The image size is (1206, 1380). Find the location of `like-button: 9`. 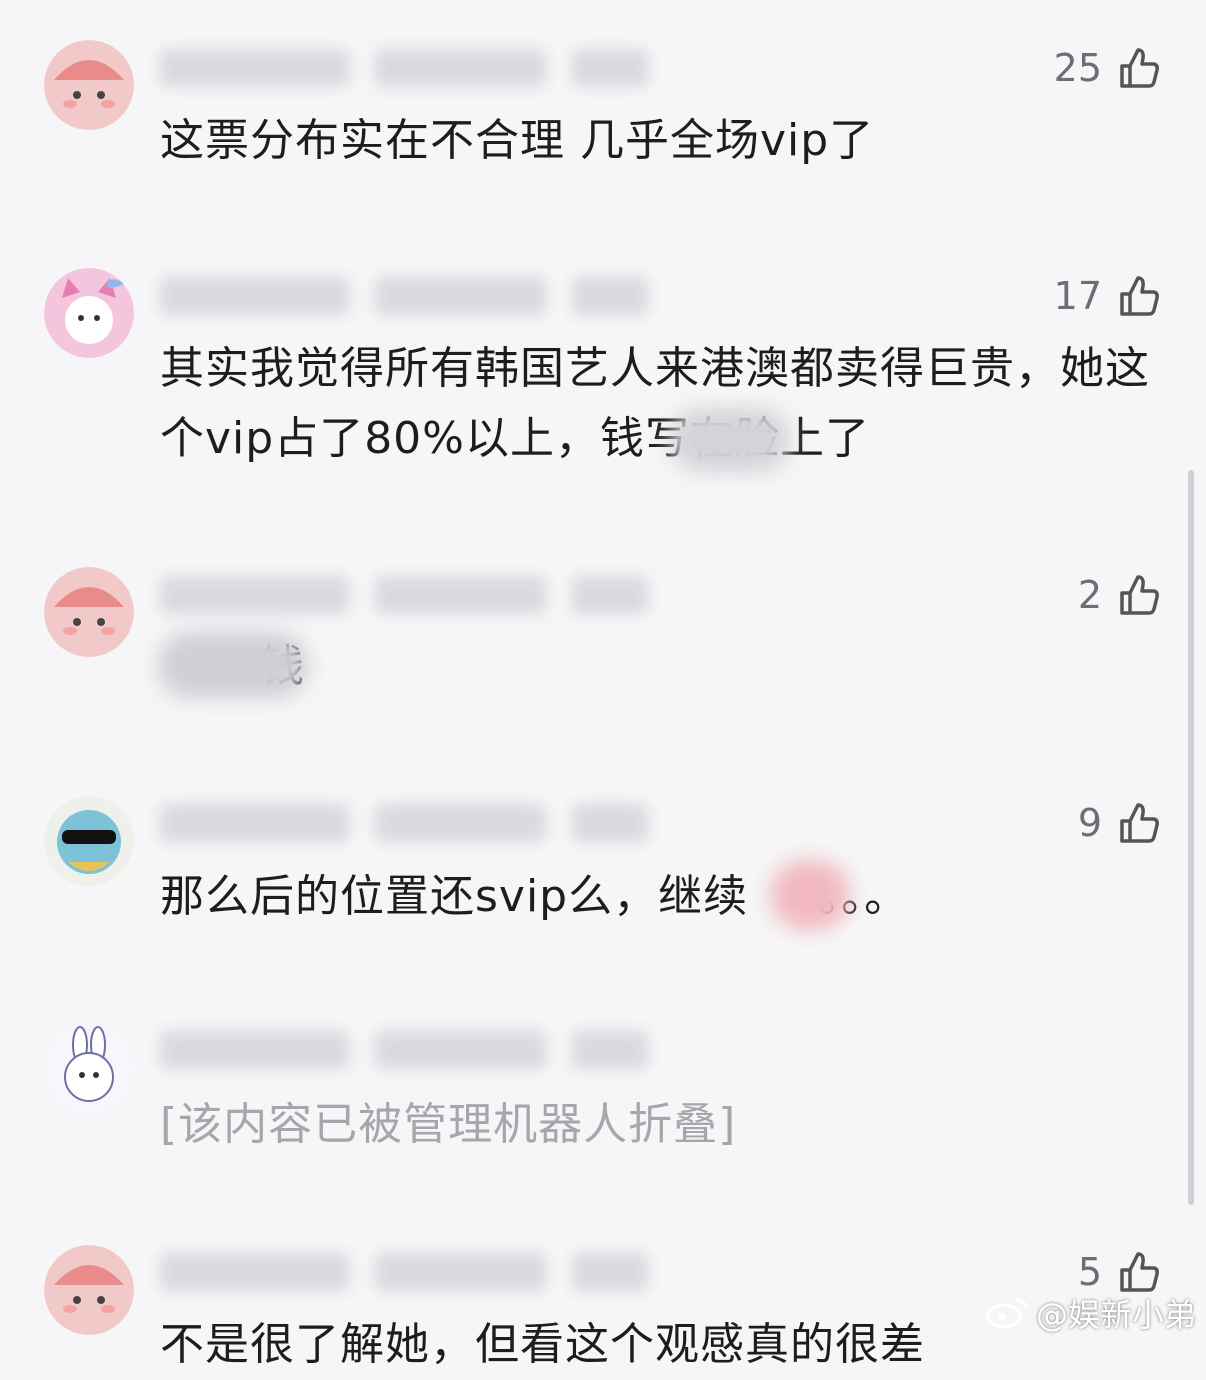

like-button: 9 is located at coordinates (1120, 823).